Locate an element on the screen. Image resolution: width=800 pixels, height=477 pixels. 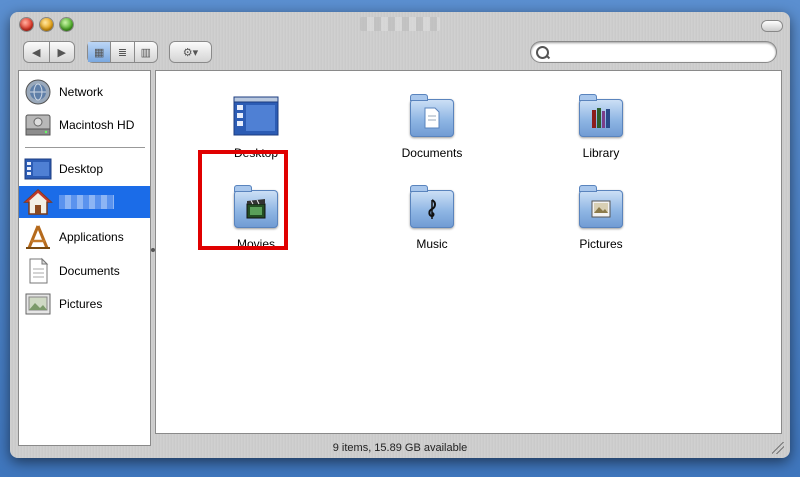
sidebar-item-label: Documents is located at coordinates (89, 271).